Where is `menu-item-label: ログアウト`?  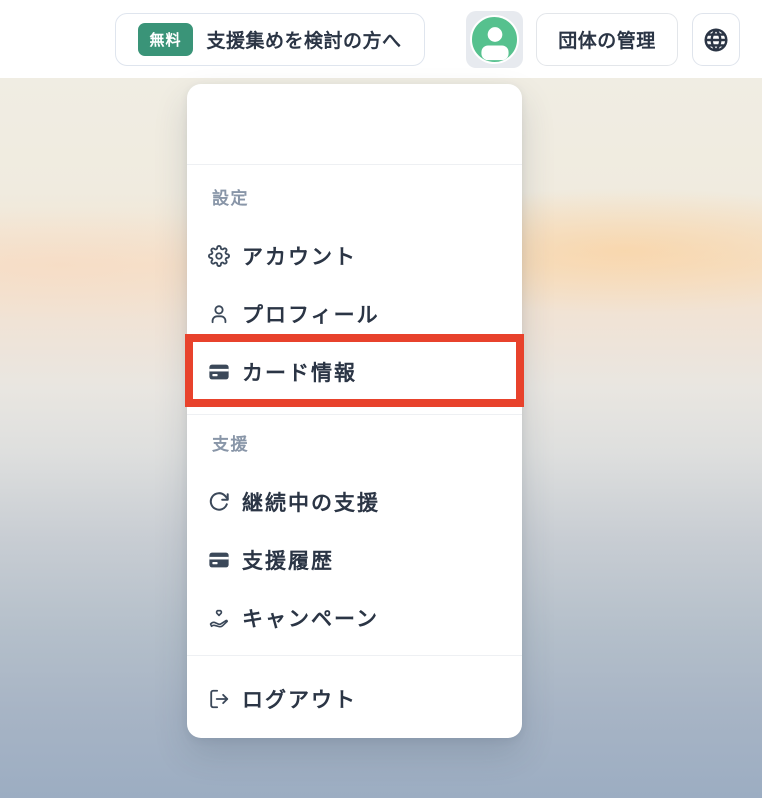
menu-item-label: ログアウト is located at coordinates (299, 700).